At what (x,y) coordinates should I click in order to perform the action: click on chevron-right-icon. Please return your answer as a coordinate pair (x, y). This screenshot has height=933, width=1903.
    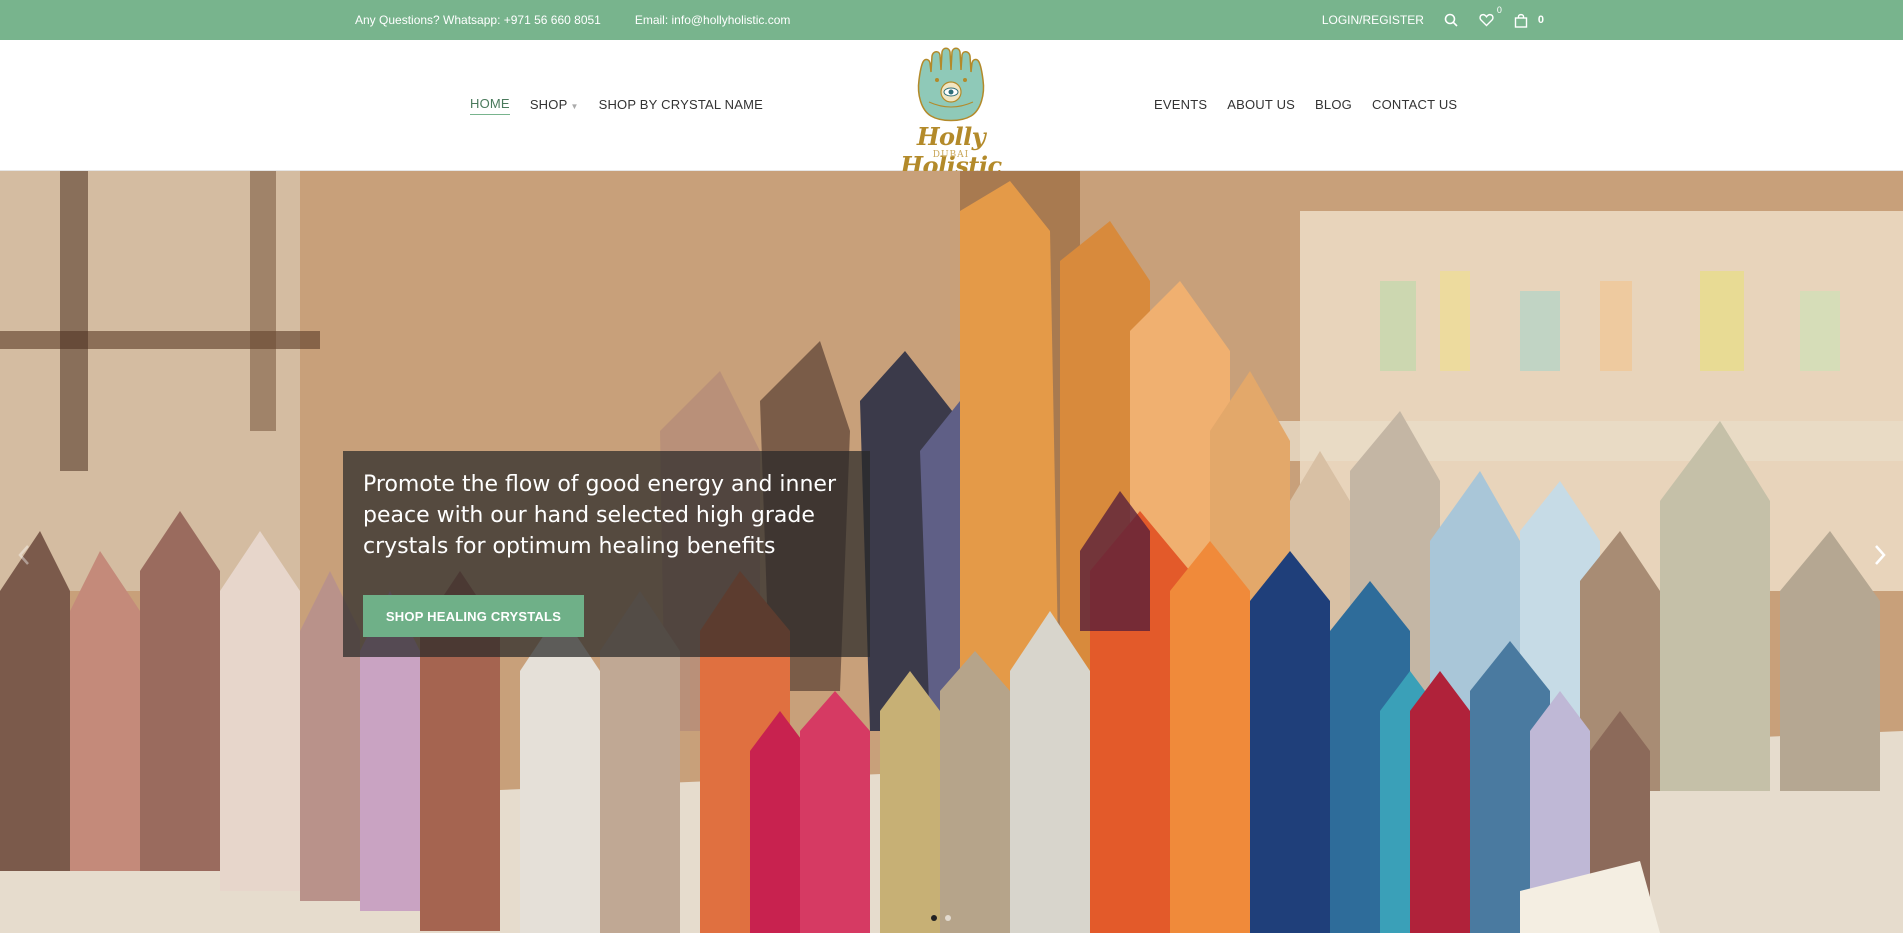
    Looking at the image, I should click on (1880, 555).